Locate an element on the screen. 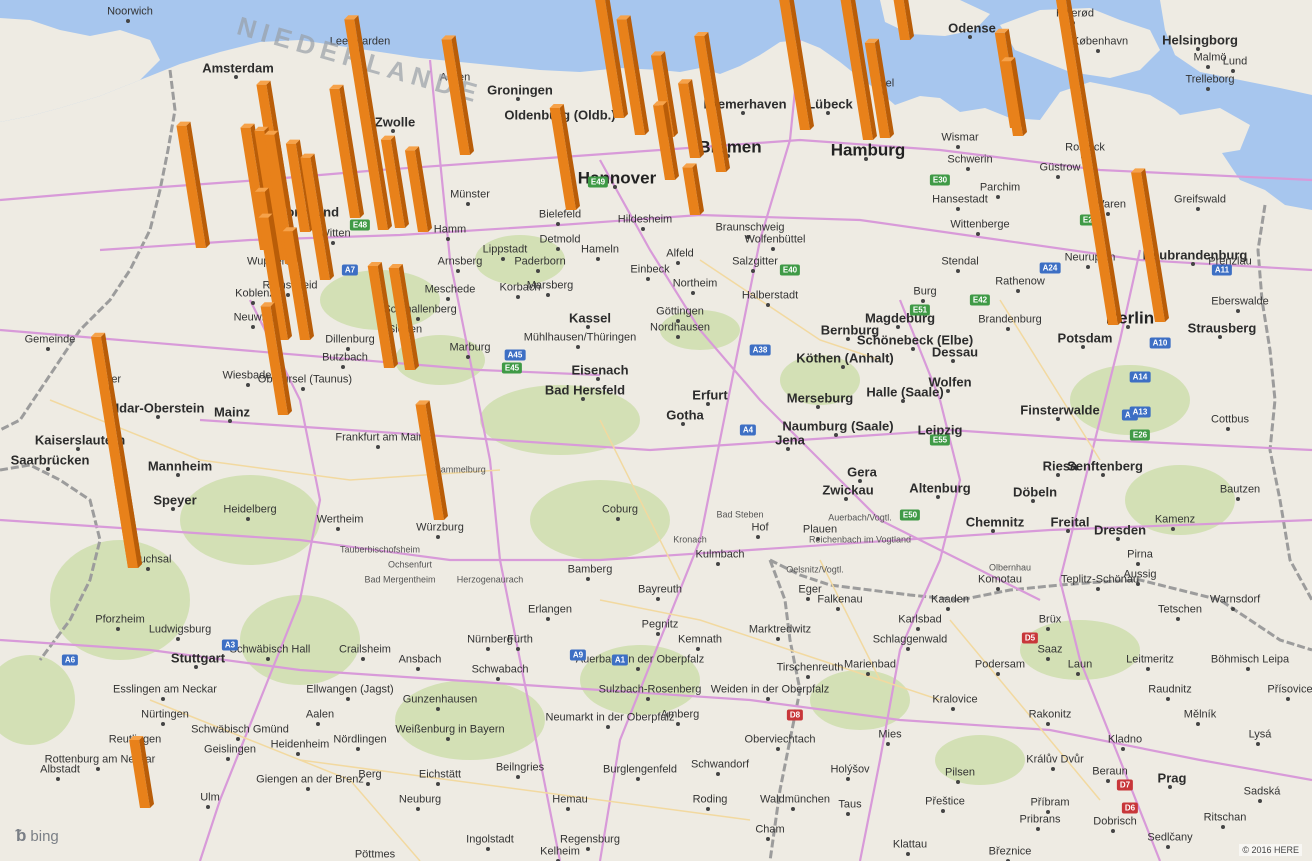  column-side is located at coordinates (121, 450).